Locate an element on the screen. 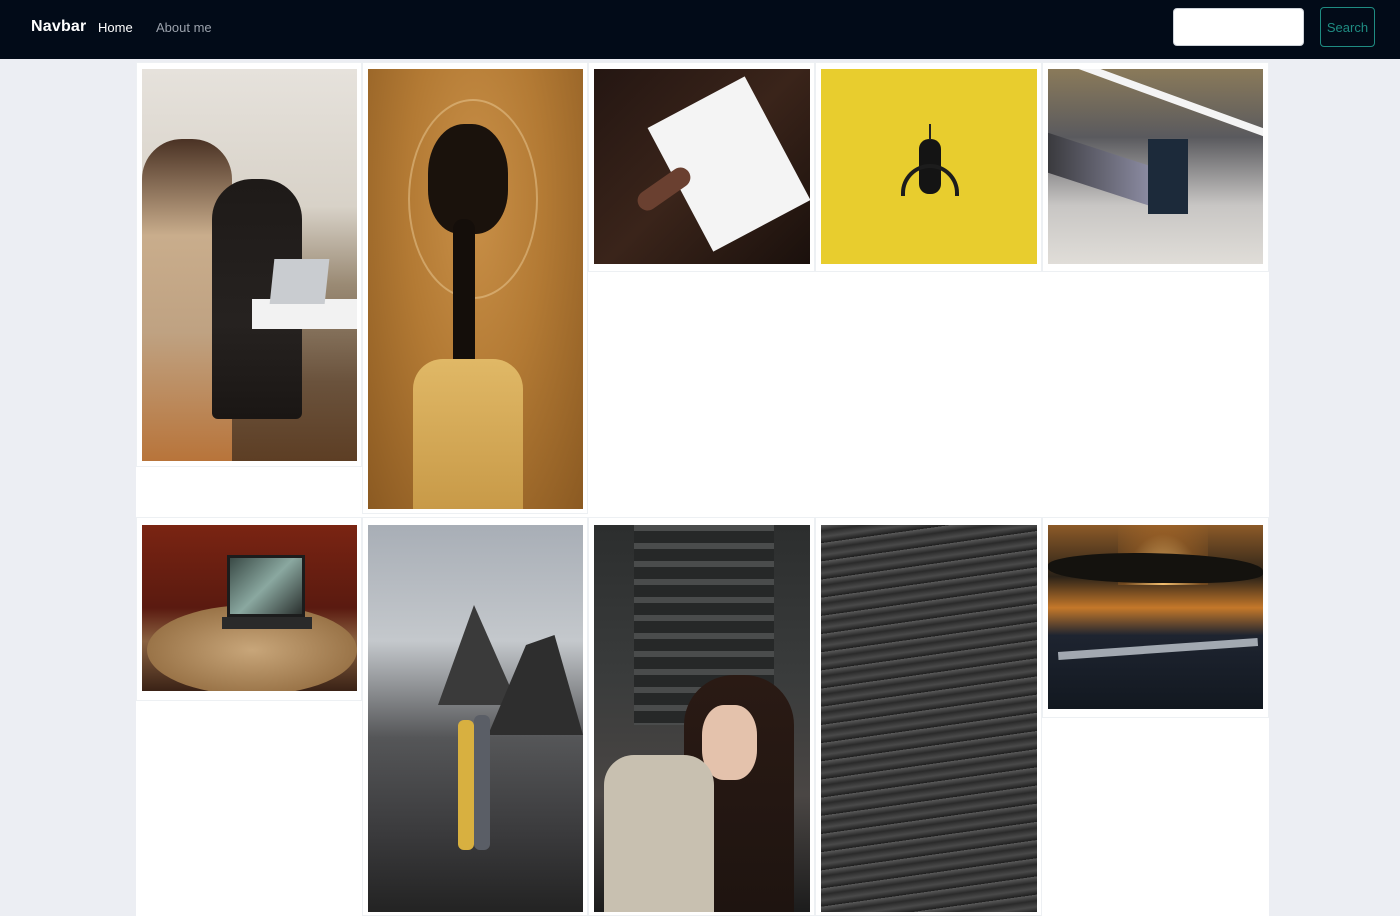  photo-notebook-writing is located at coordinates (702, 166).